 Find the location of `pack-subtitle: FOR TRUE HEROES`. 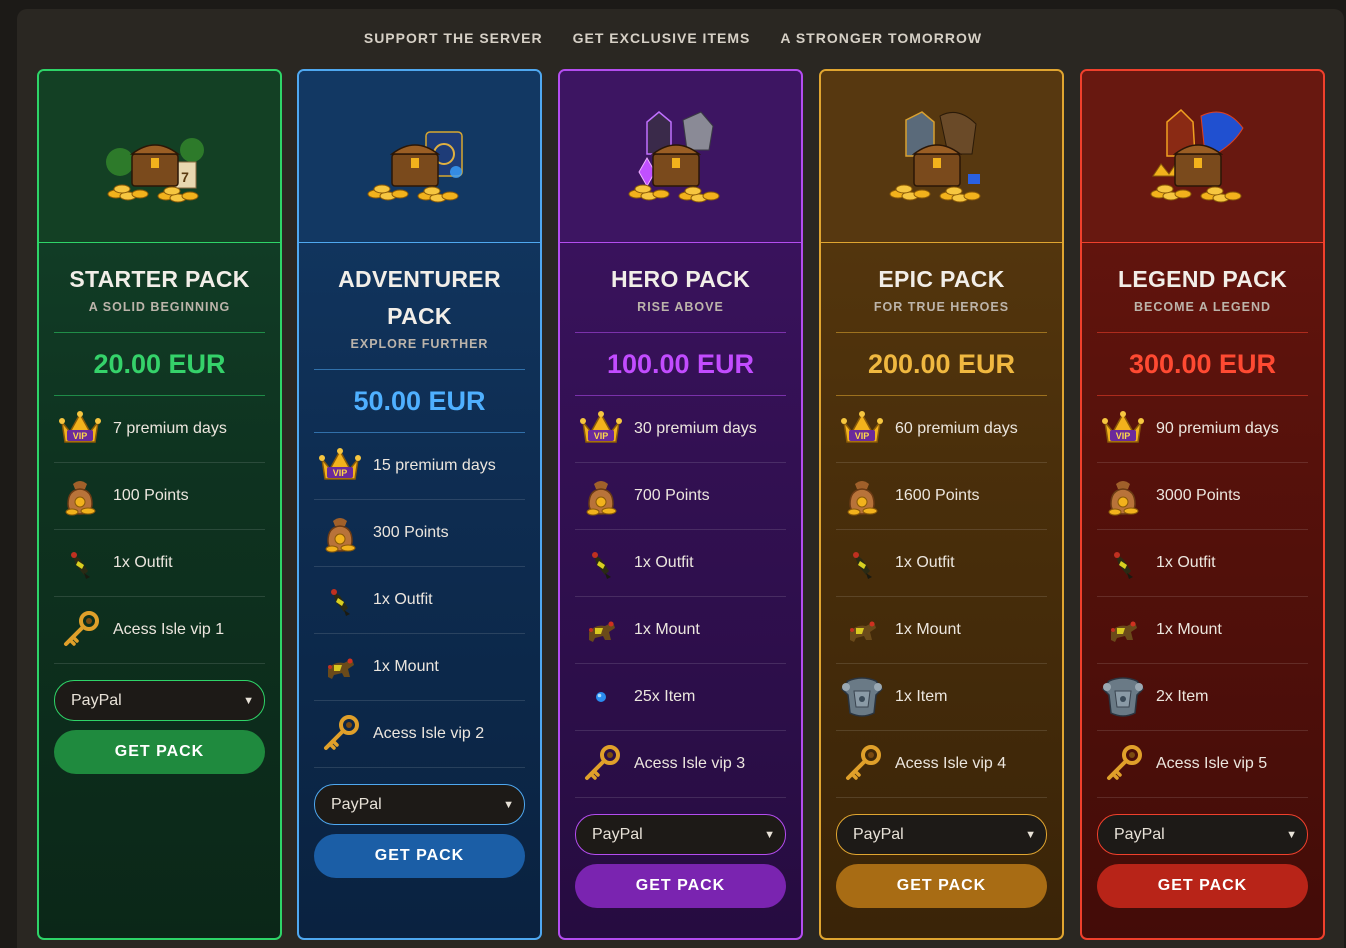

pack-subtitle: FOR TRUE HEROES is located at coordinates (941, 307).